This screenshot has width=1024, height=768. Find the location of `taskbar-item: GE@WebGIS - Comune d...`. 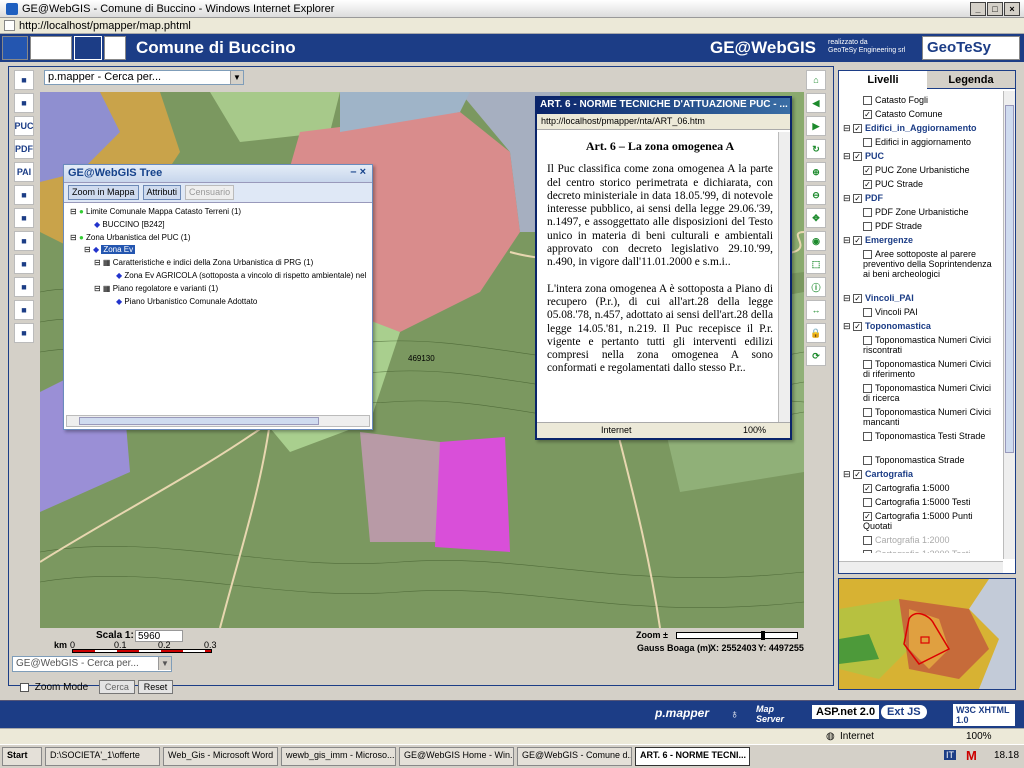

taskbar-item: GE@WebGIS - Comune d... is located at coordinates (574, 756).